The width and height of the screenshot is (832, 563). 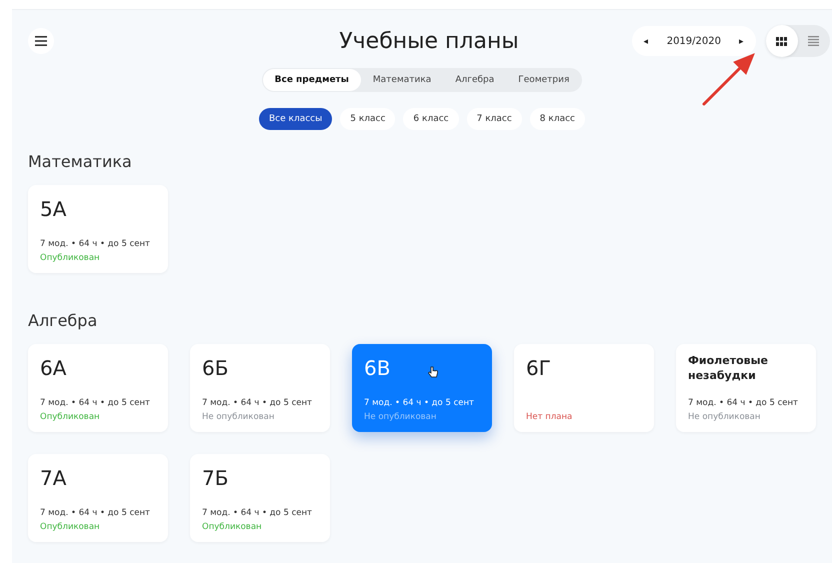 I want to click on subject-tab: Математика, so click(x=402, y=80).